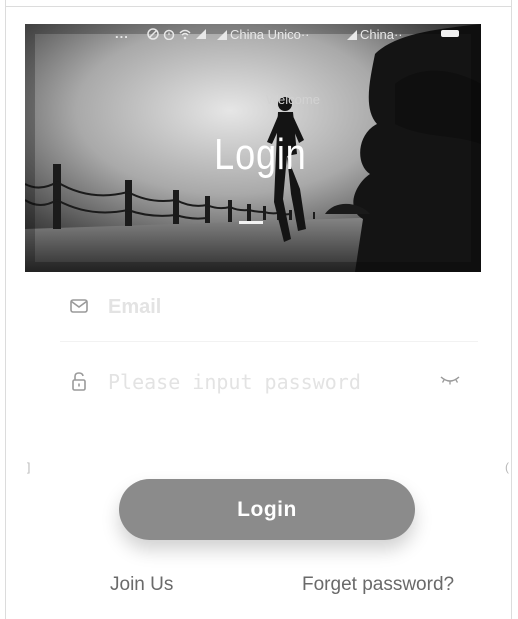 This screenshot has height=619, width=518. Describe the element at coordinates (251, 222) in the screenshot. I see `title-underline` at that location.